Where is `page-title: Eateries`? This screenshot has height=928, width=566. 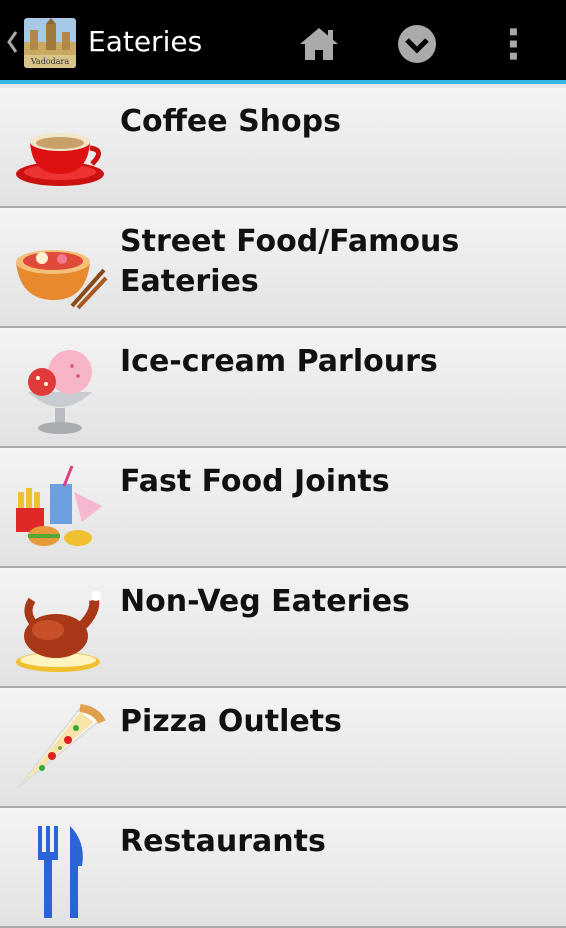
page-title: Eateries is located at coordinates (145, 41).